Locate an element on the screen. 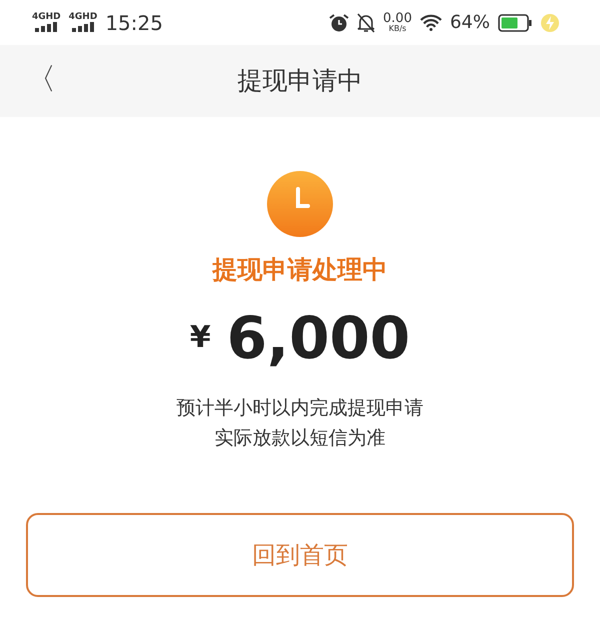 The image size is (600, 637). wifi-icon is located at coordinates (431, 22).